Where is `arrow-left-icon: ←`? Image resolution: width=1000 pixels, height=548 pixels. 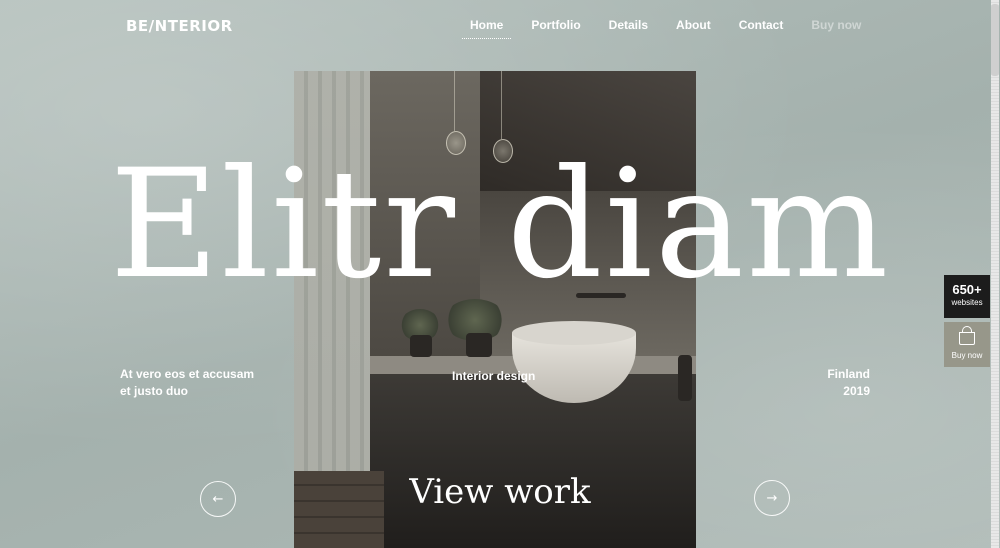
arrow-left-icon: ← is located at coordinates (218, 499).